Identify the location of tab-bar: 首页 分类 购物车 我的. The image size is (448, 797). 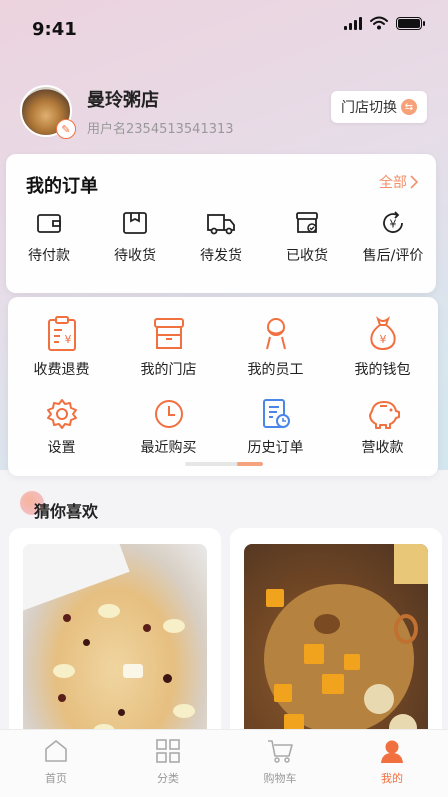
(224, 763).